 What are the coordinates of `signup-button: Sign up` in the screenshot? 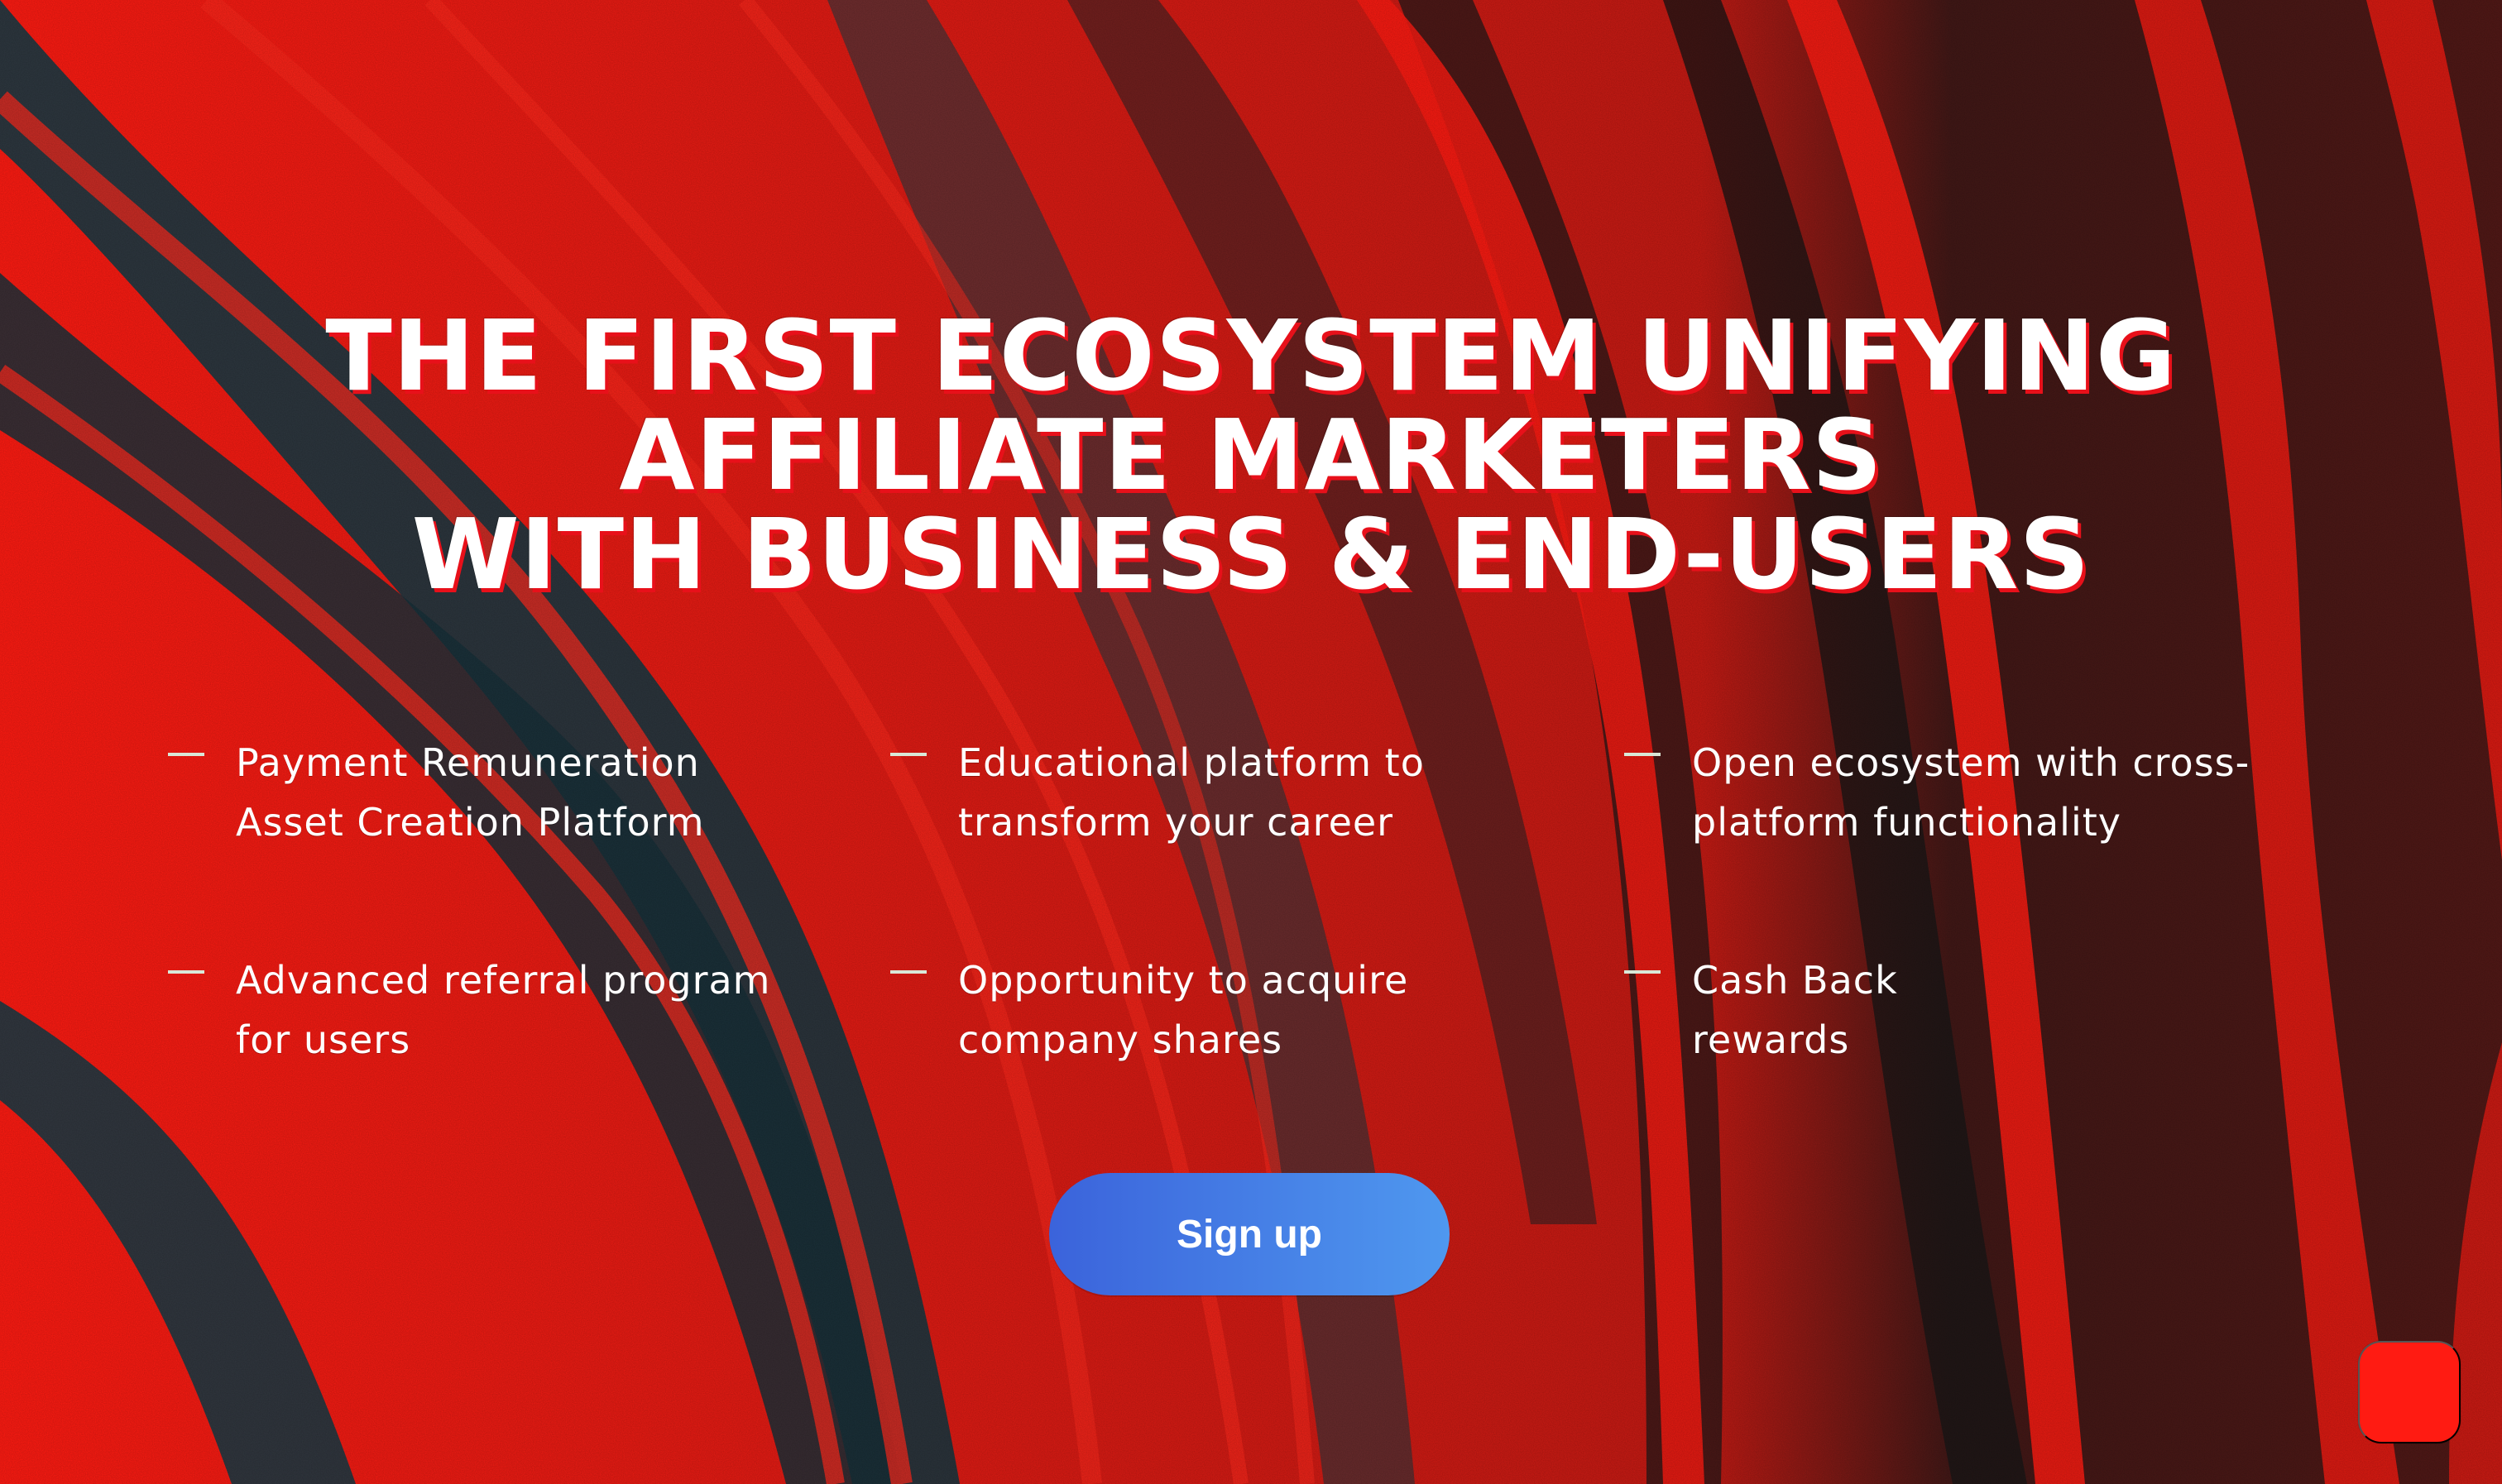 It's located at (1249, 1234).